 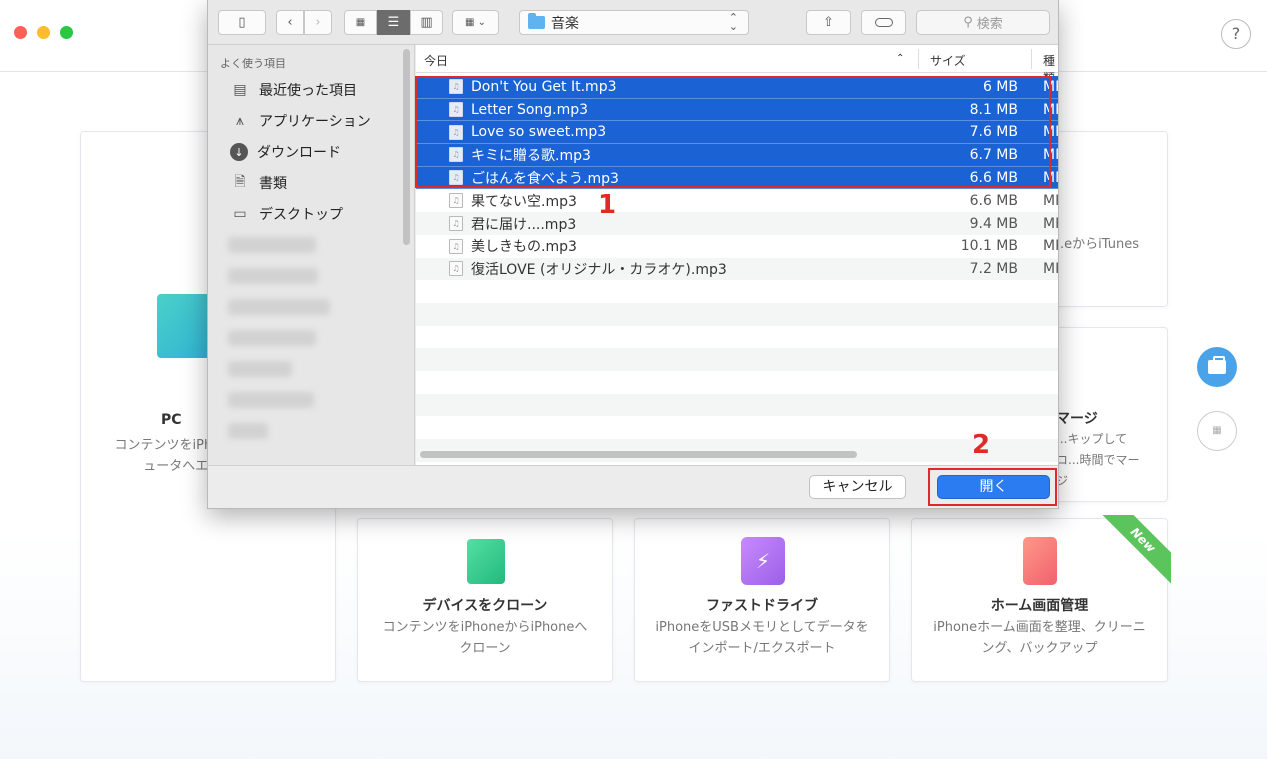 What do you see at coordinates (993, 200) in the screenshot?
I see `file-size: 6.6 MB` at bounding box center [993, 200].